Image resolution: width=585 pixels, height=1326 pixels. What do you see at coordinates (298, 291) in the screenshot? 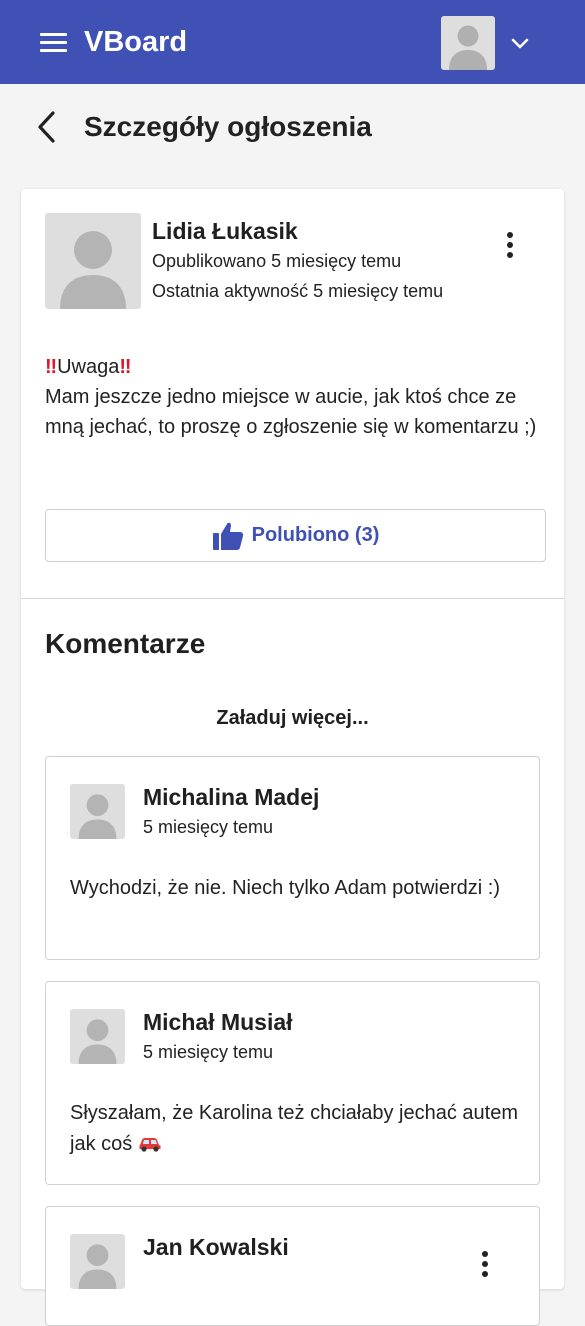
I see `post-last-activity: Ostatnia aktywność 5 miesięcy temu` at bounding box center [298, 291].